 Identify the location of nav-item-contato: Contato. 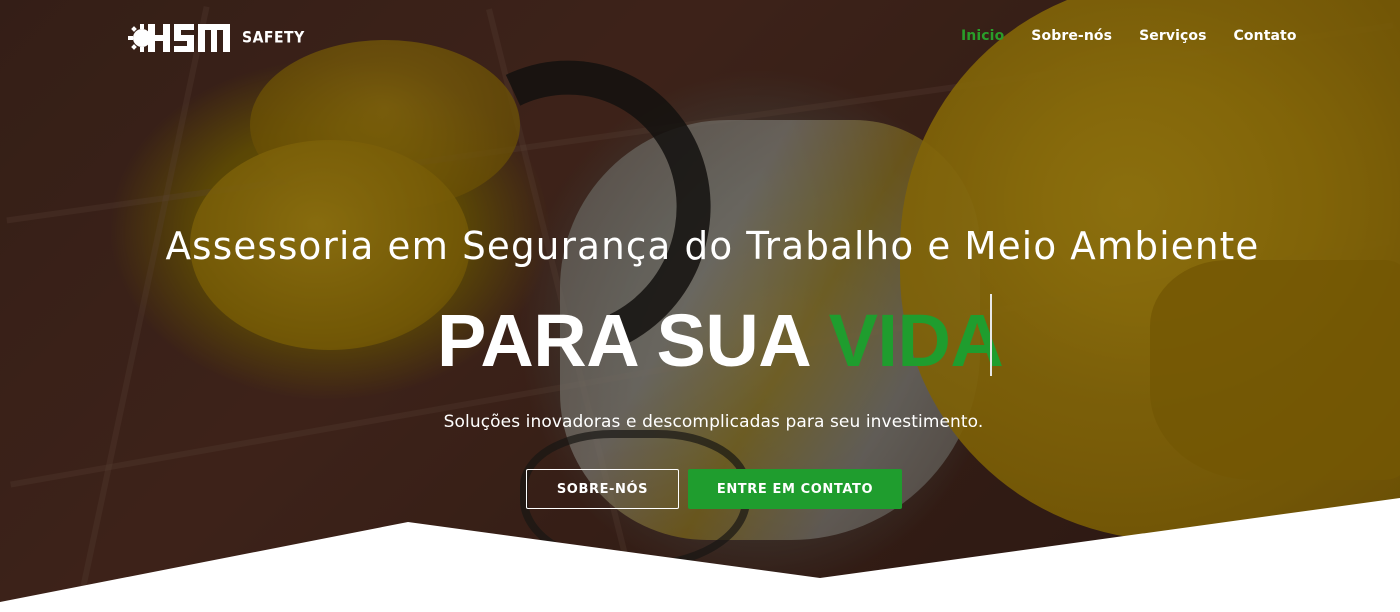
(1265, 36).